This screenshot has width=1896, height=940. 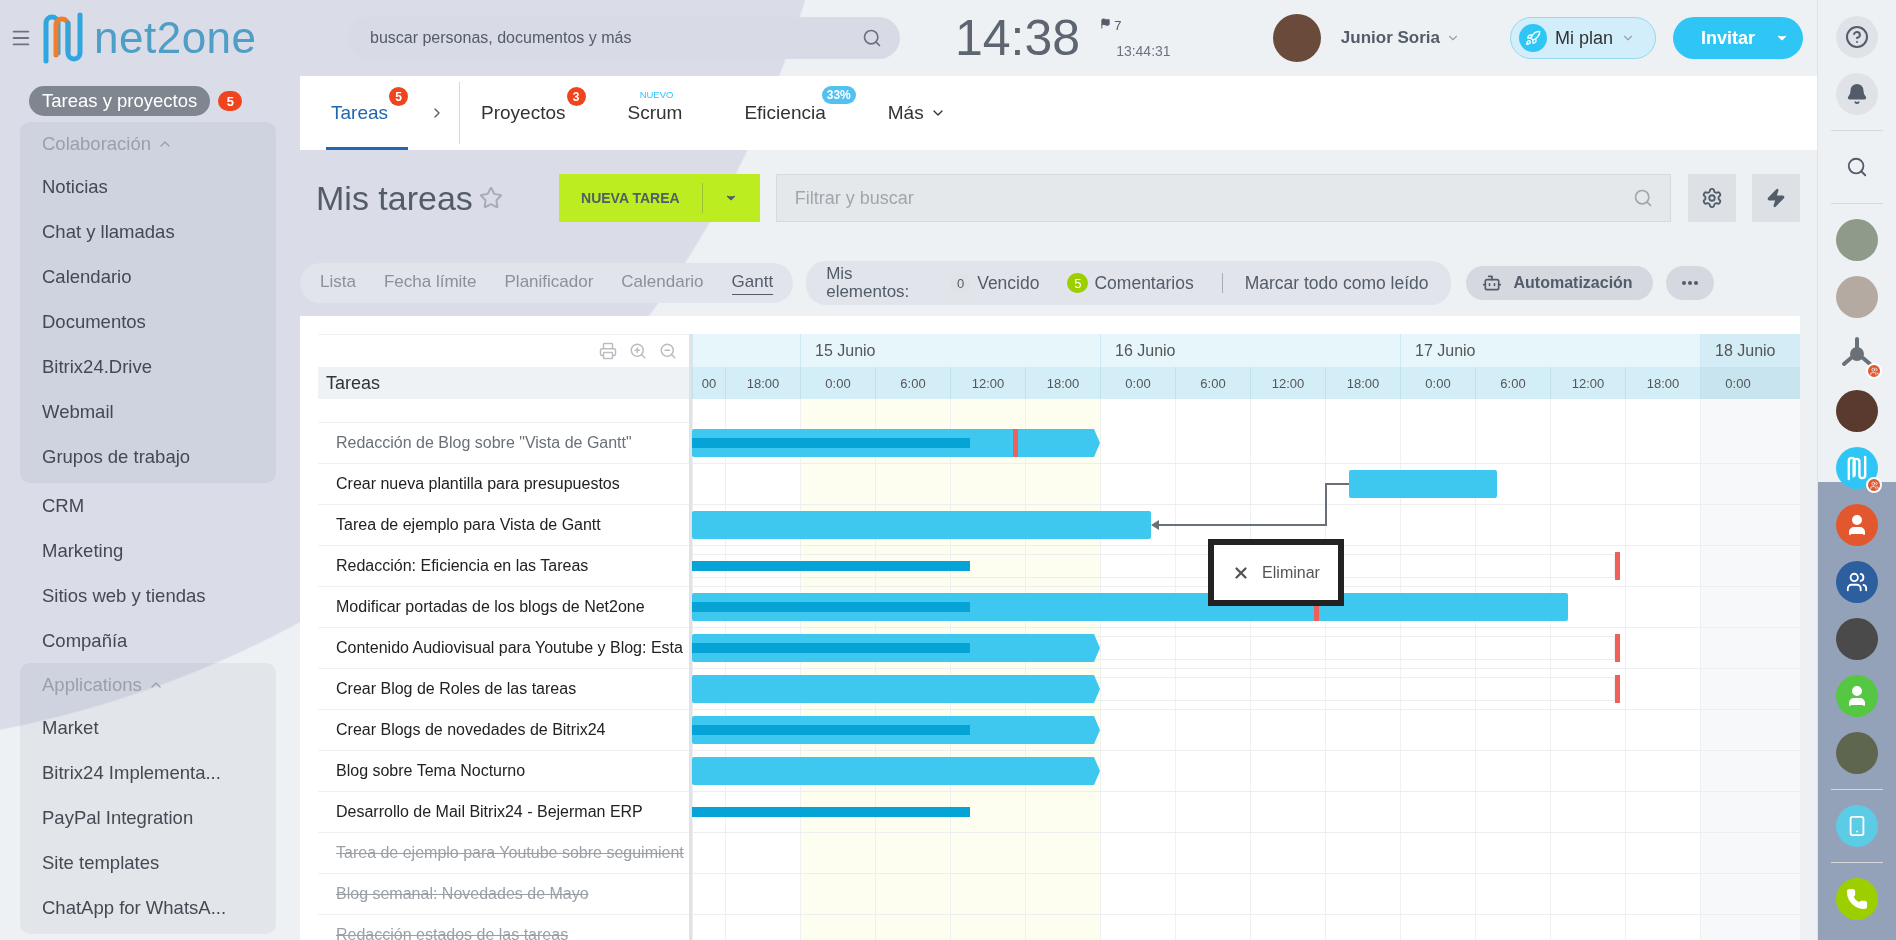 What do you see at coordinates (1533, 38) in the screenshot?
I see `rocket-icon` at bounding box center [1533, 38].